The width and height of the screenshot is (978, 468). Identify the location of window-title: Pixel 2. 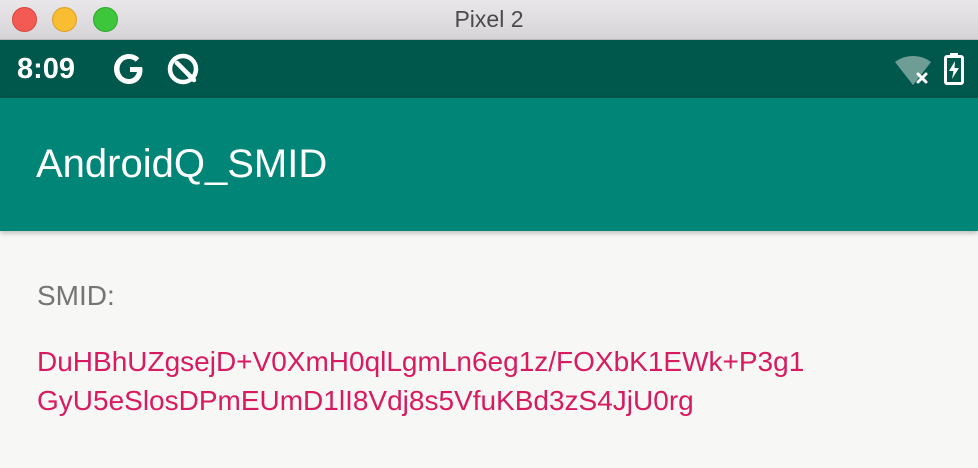
(489, 19).